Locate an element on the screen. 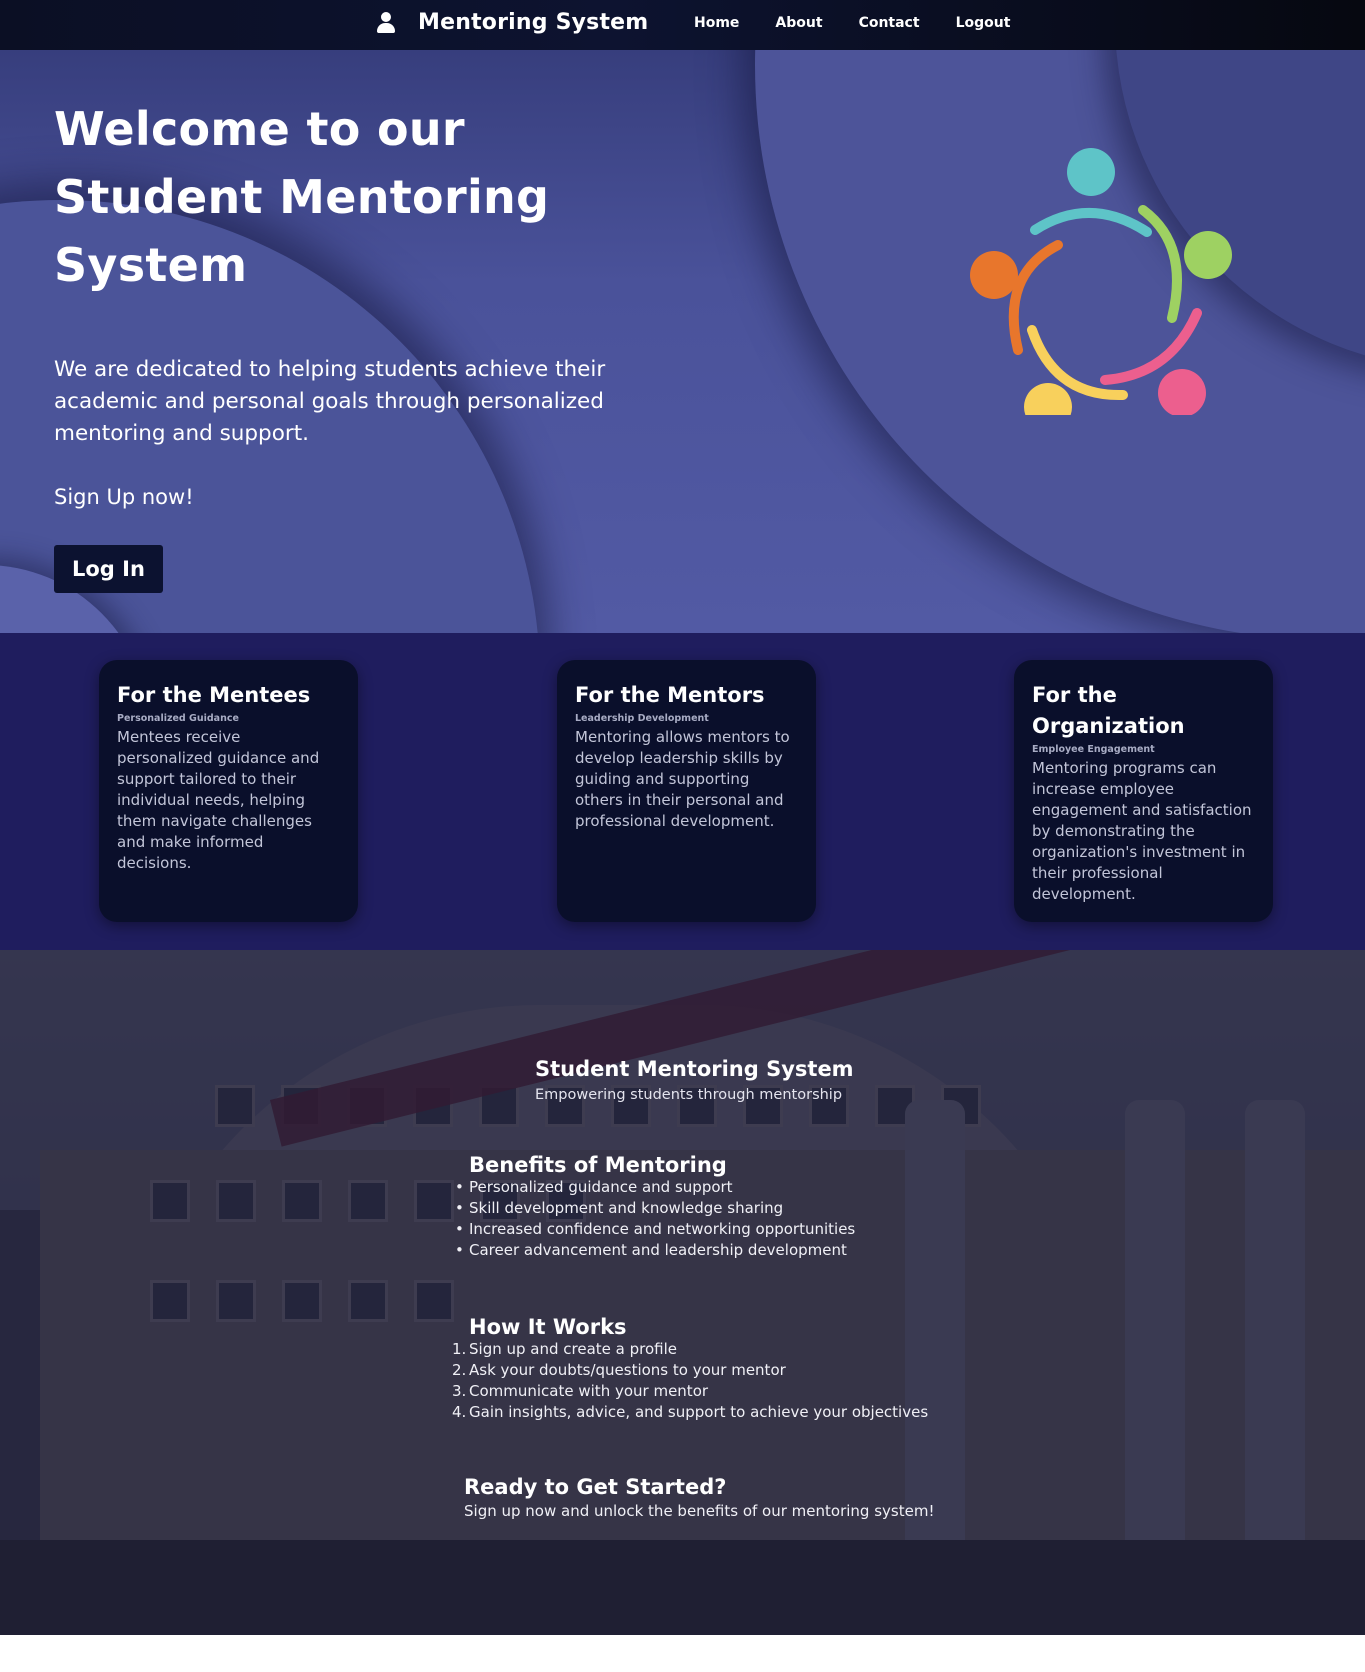  step-text: Communicate with your mentor is located at coordinates (589, 1391).